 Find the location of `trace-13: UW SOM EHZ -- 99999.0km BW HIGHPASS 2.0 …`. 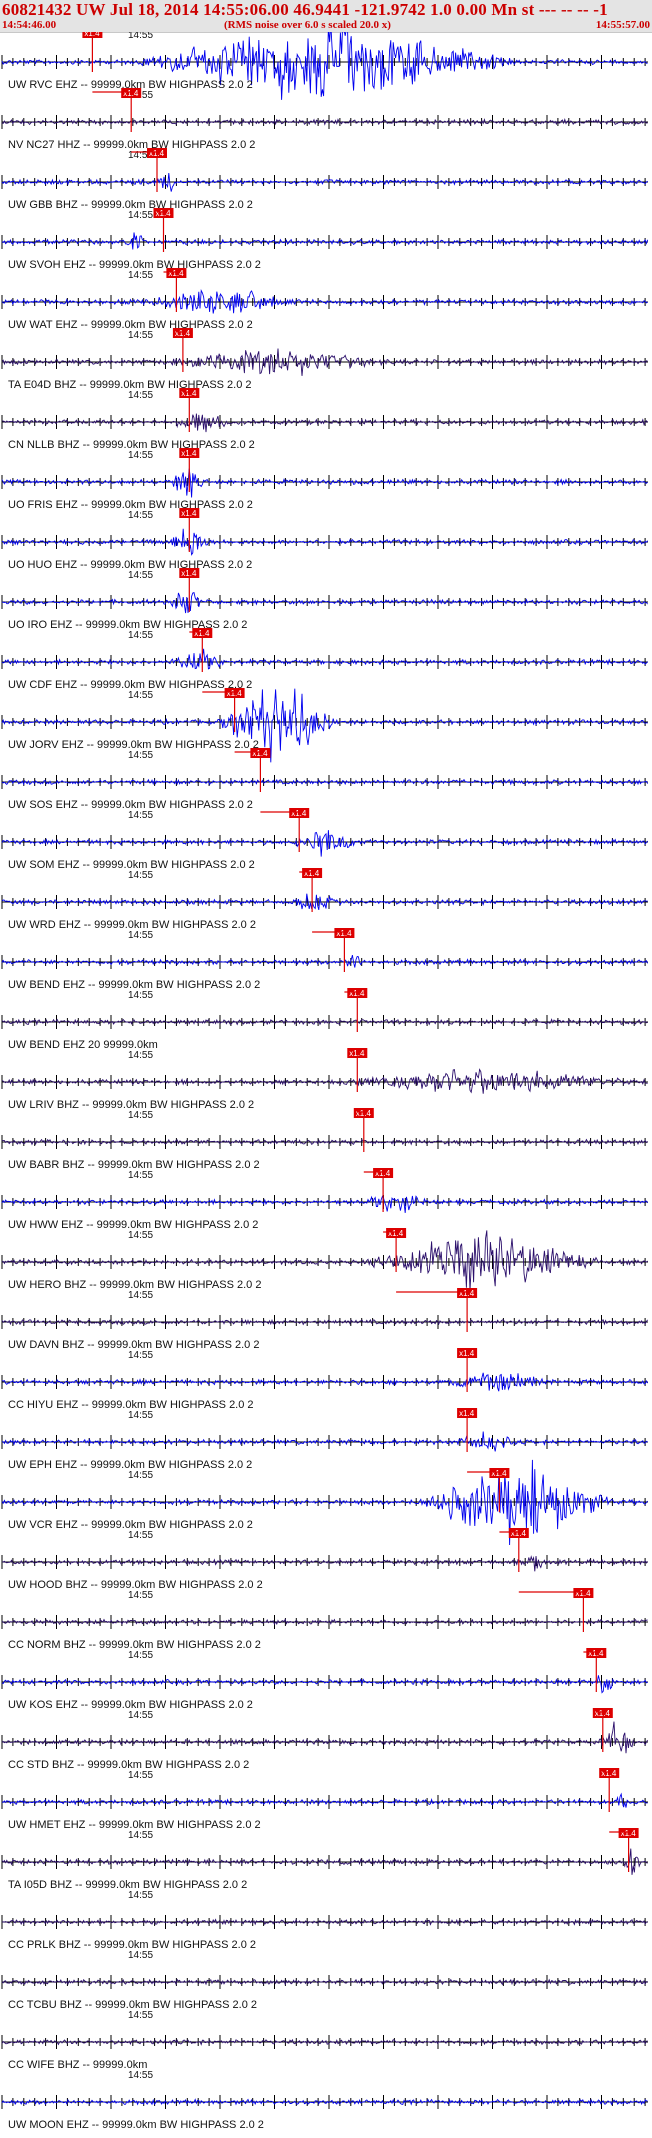

trace-13: UW SOM EHZ -- 99999.0km BW HIGHPASS 2.0 … is located at coordinates (324, 839).